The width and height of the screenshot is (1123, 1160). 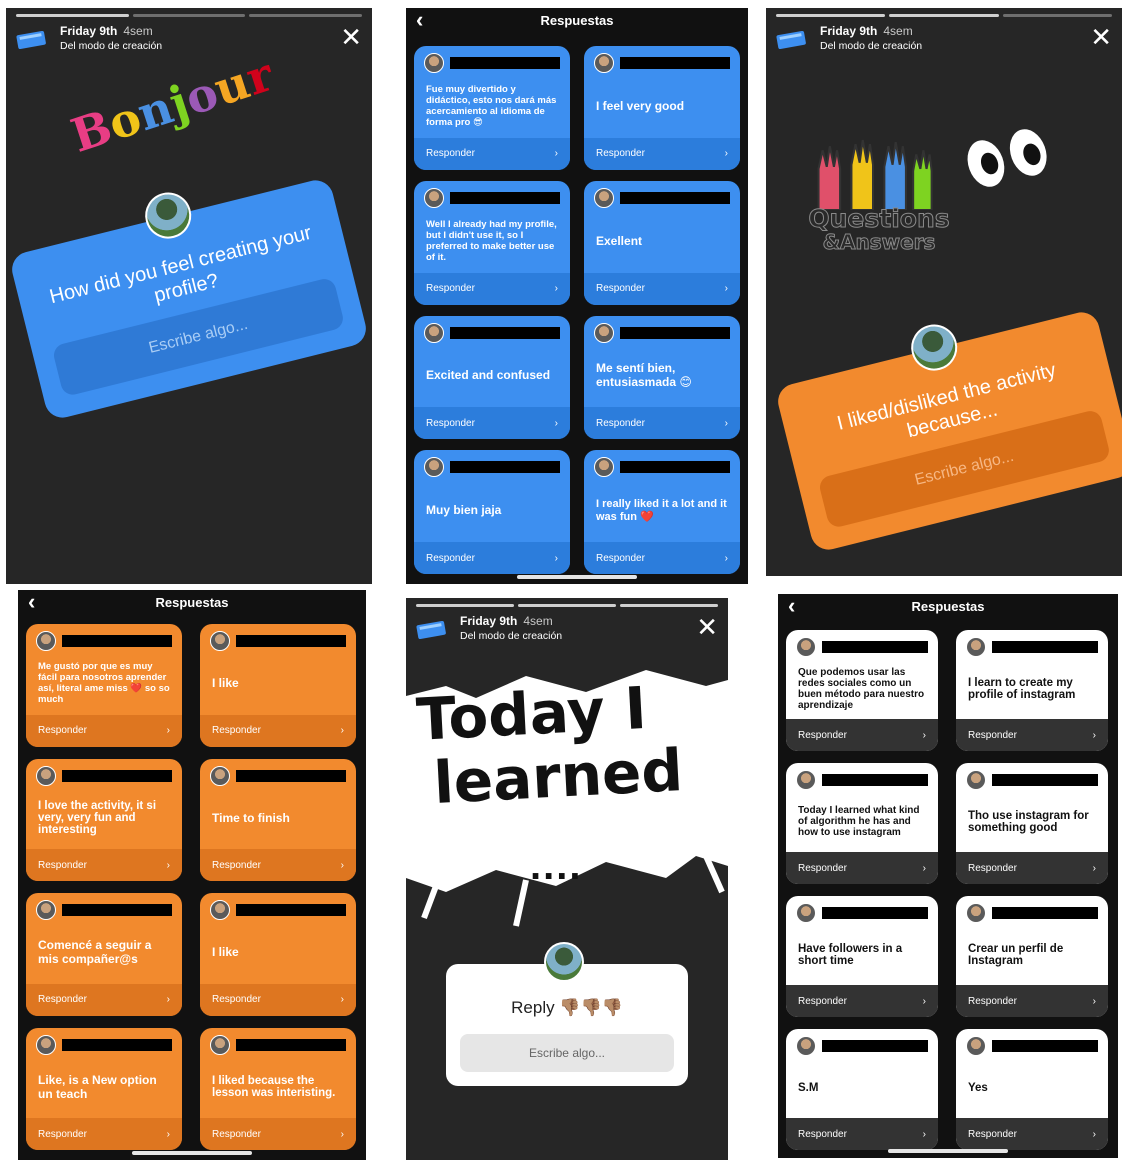 I want to click on page-title: Respuestas, so click(x=948, y=606).